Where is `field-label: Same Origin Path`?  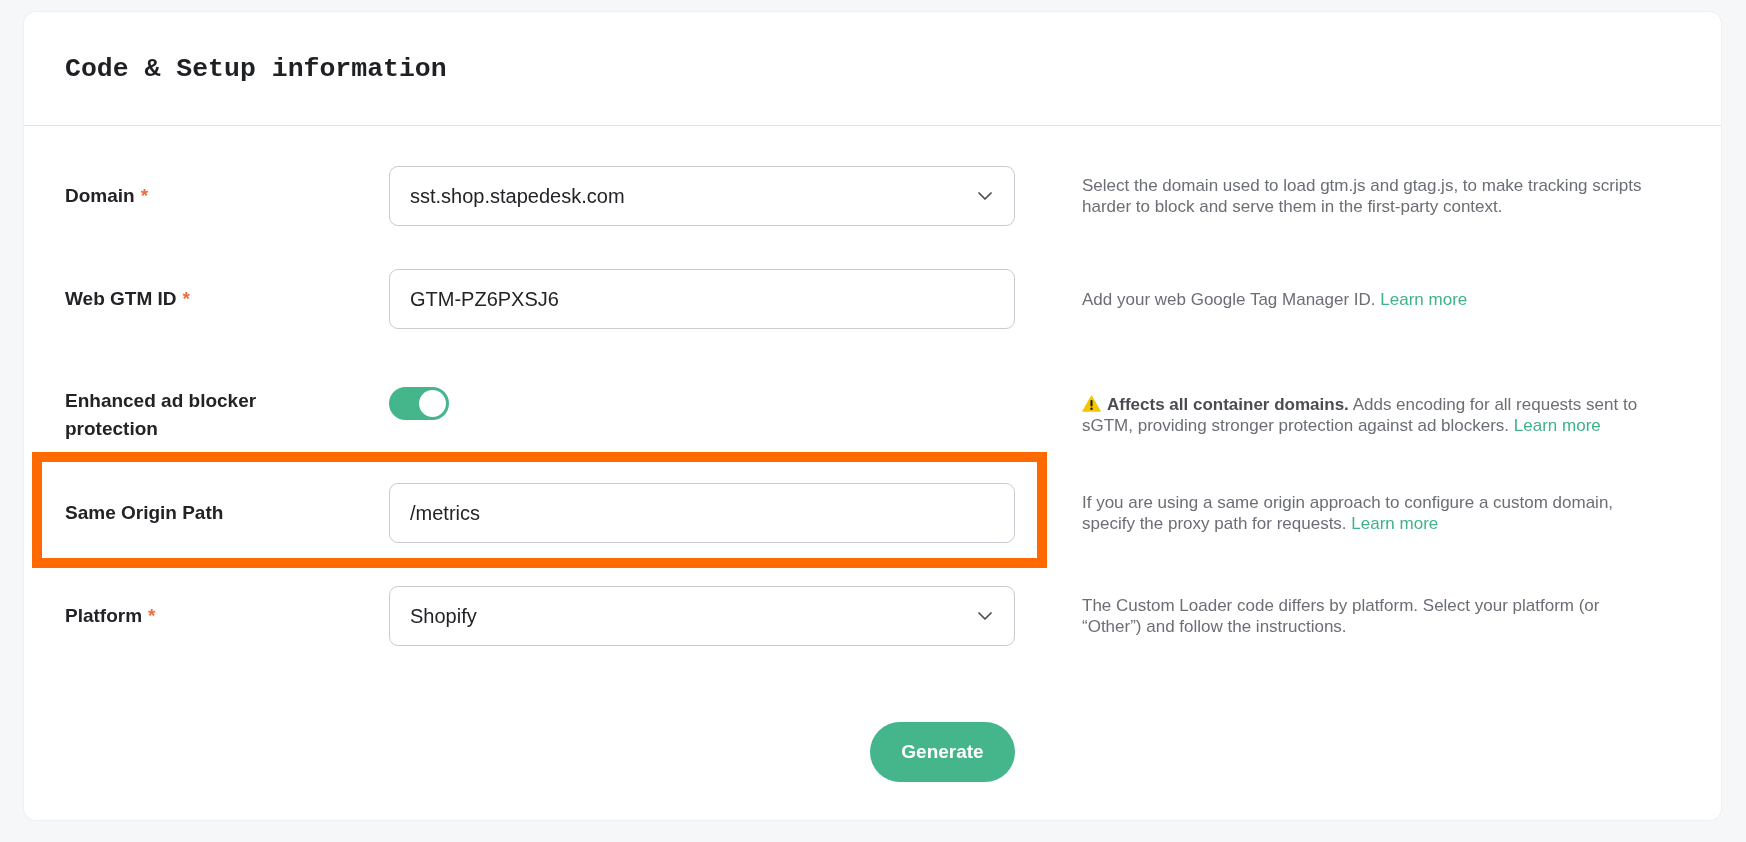
field-label: Same Origin Path is located at coordinates (144, 513).